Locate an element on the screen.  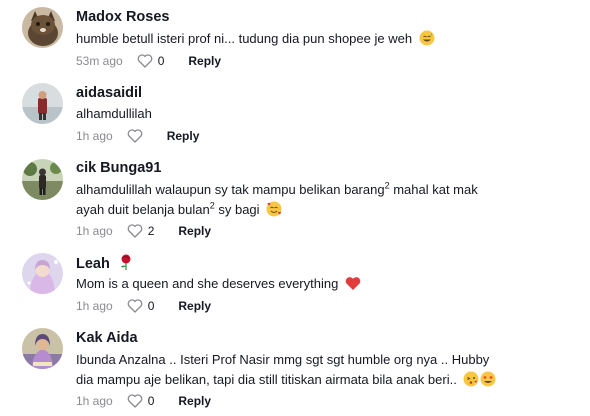
red-heart-emoji-icon is located at coordinates (353, 286).